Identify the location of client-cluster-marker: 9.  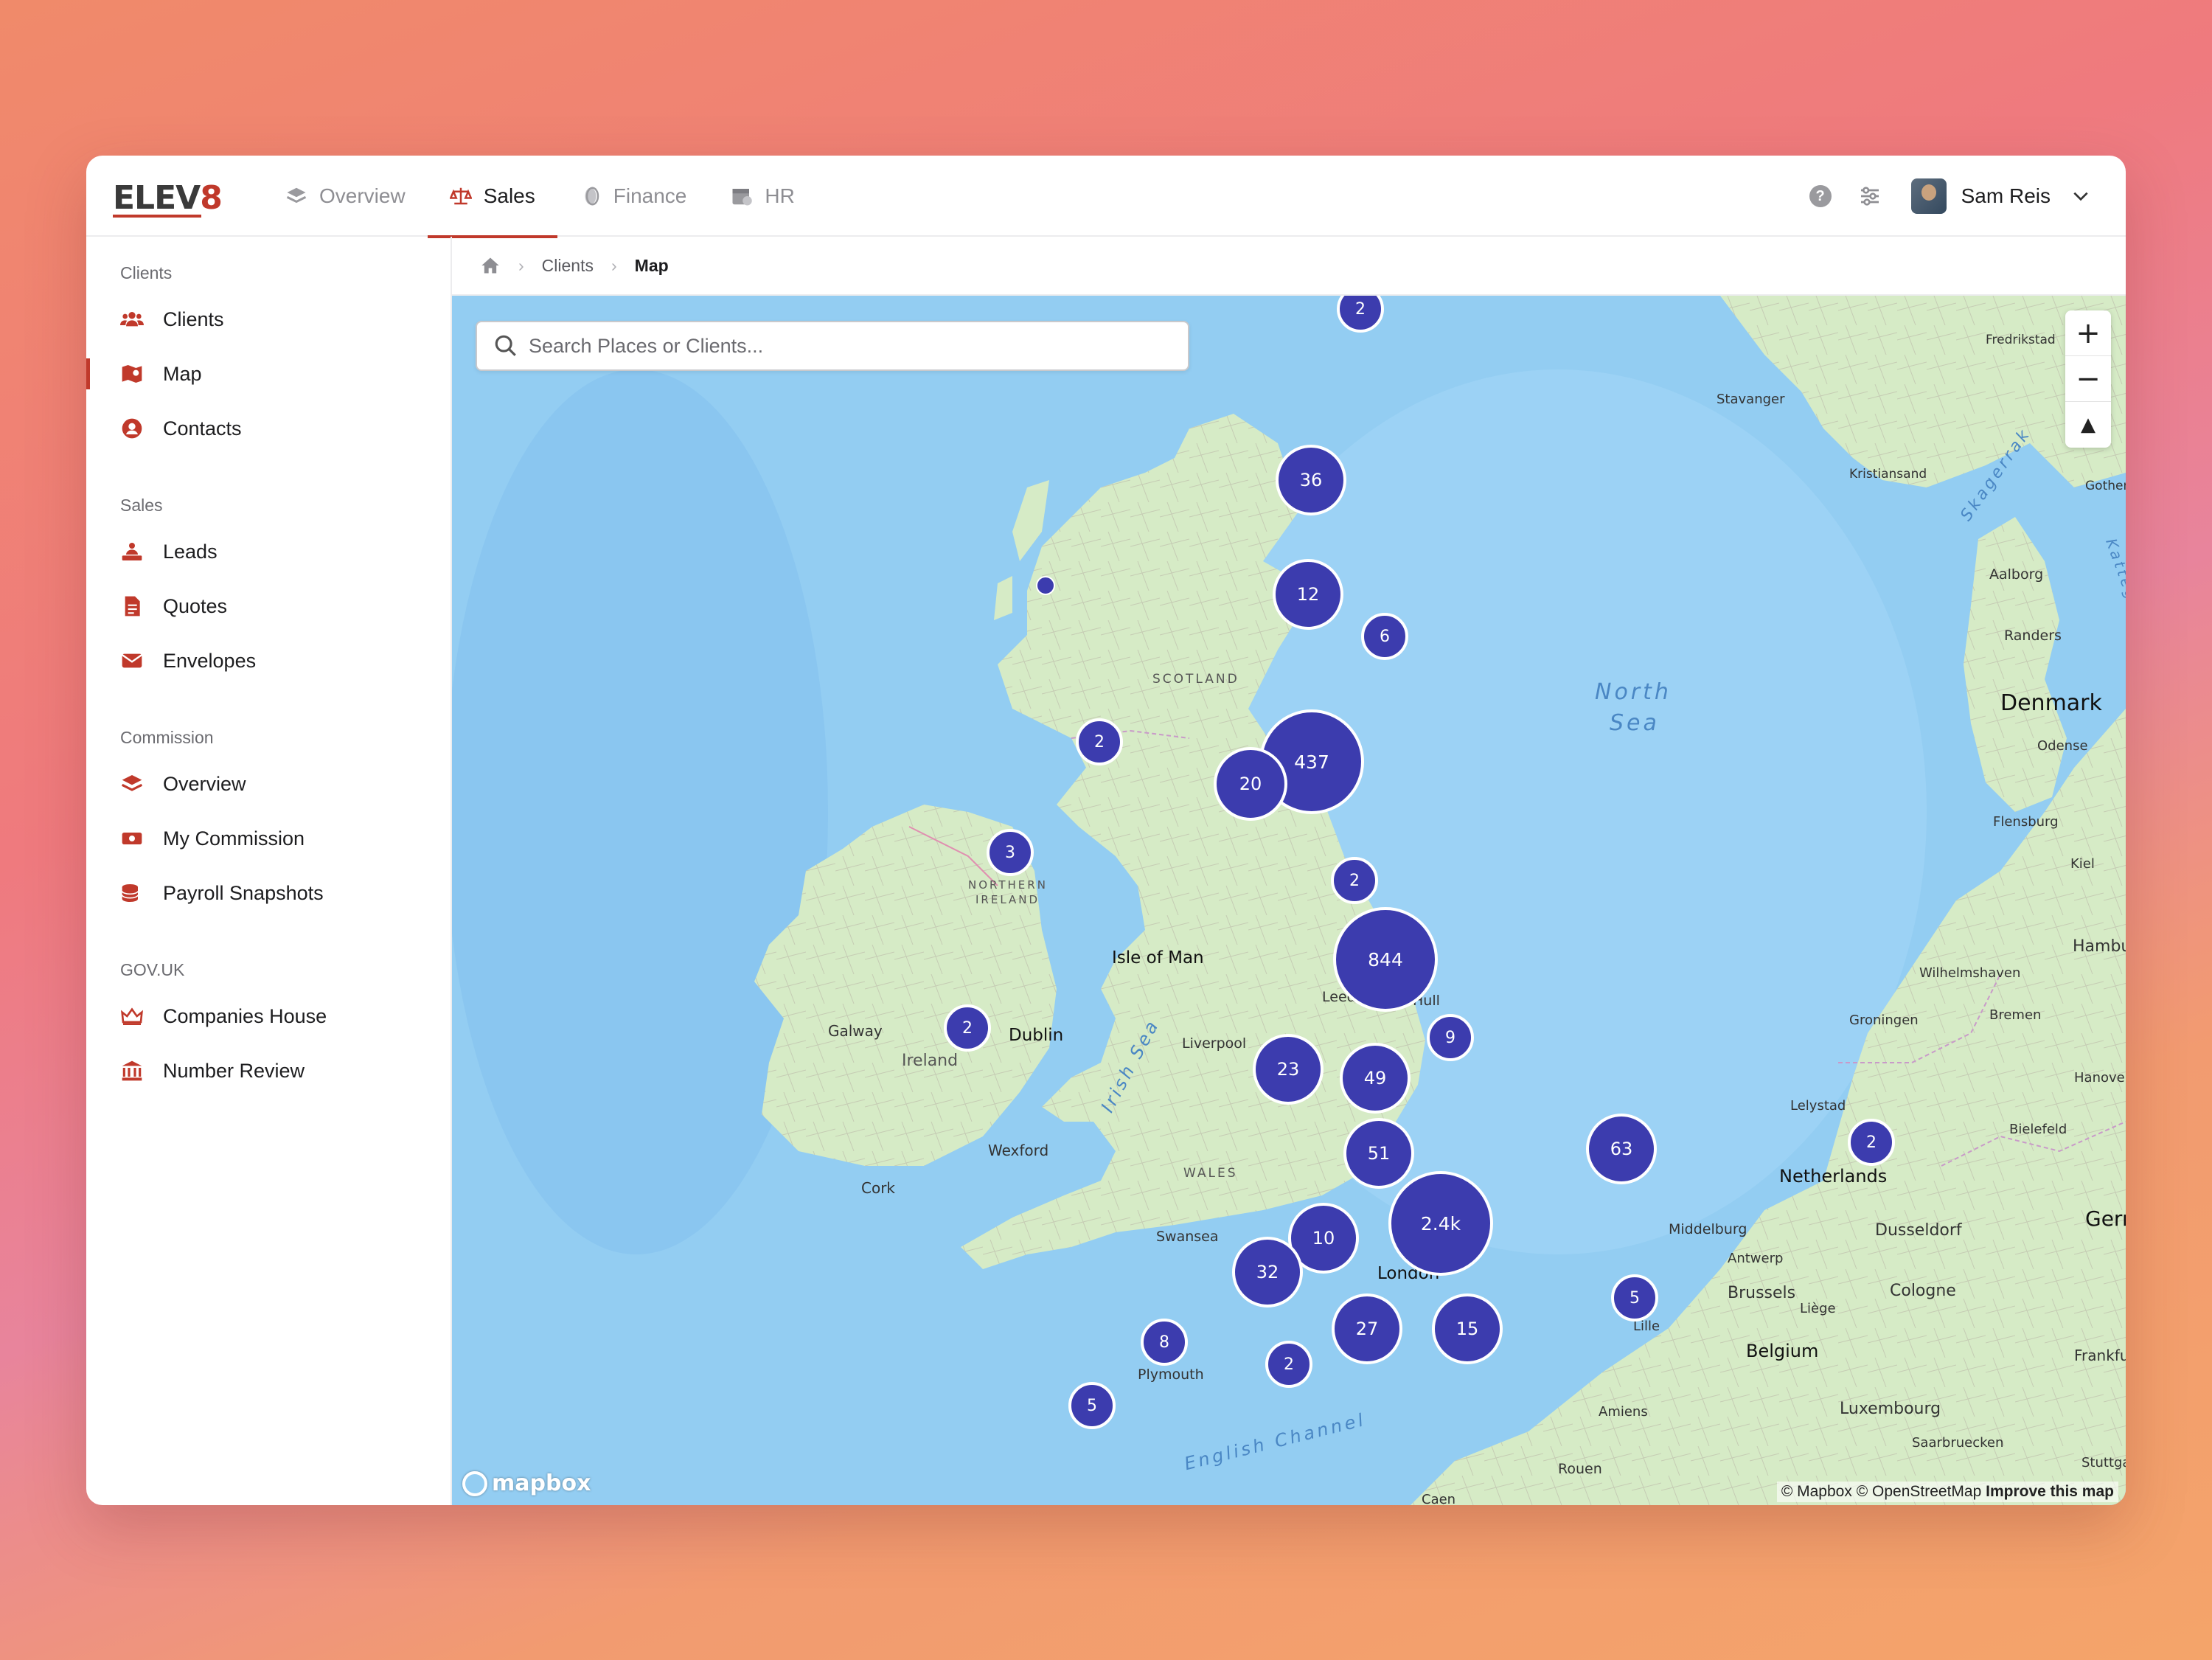
(1450, 1037).